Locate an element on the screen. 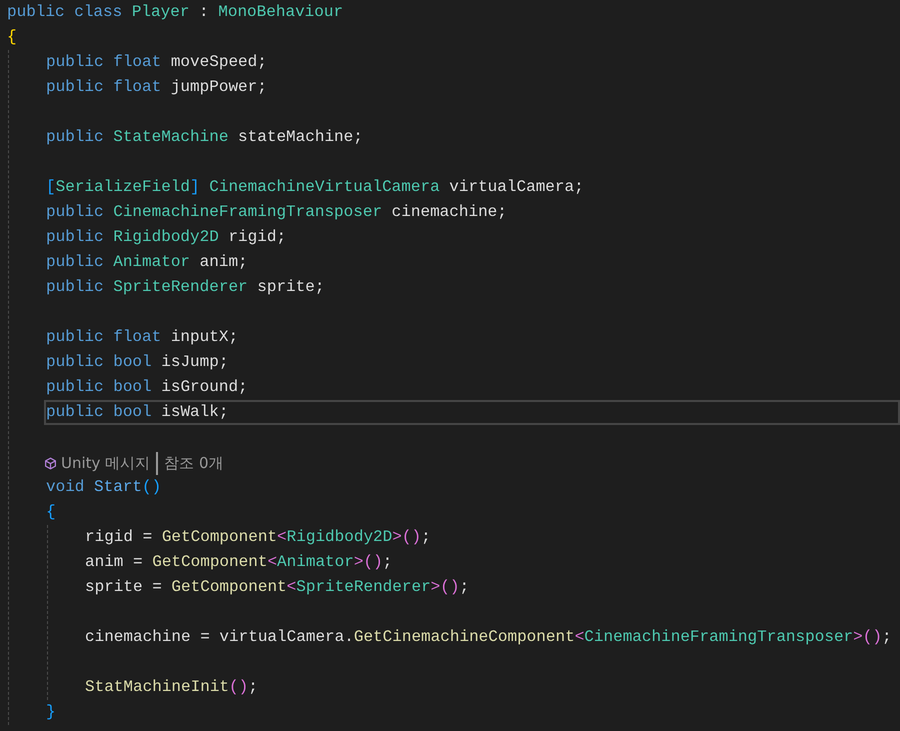 The height and width of the screenshot is (731, 900). code-line: public Rigidbody2D rigid; is located at coordinates (166, 237).